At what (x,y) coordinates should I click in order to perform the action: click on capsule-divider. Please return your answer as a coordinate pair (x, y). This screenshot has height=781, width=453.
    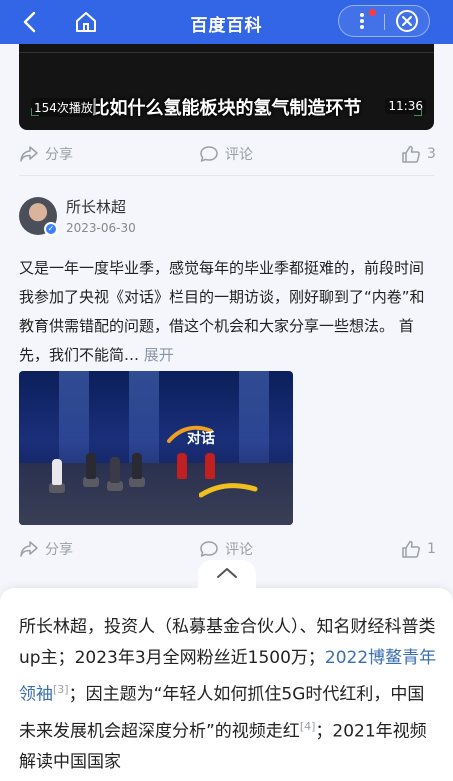
    Looking at the image, I should click on (384, 22).